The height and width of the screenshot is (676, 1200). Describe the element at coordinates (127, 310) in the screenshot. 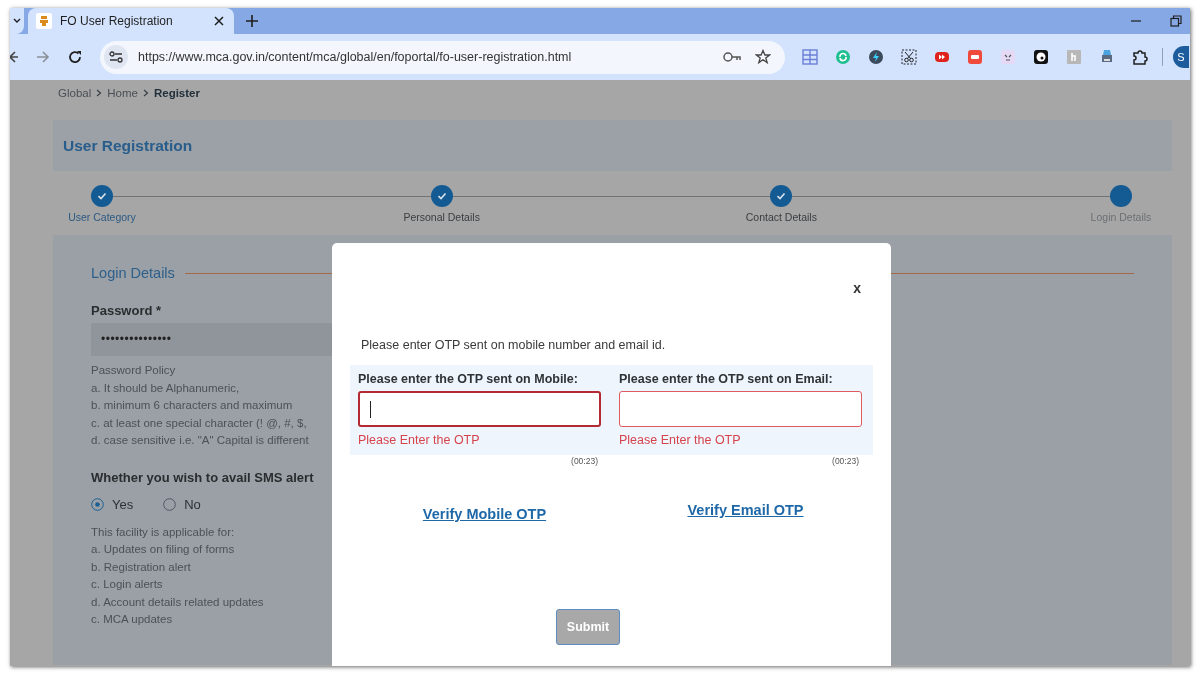

I see `field-label: Password *` at that location.